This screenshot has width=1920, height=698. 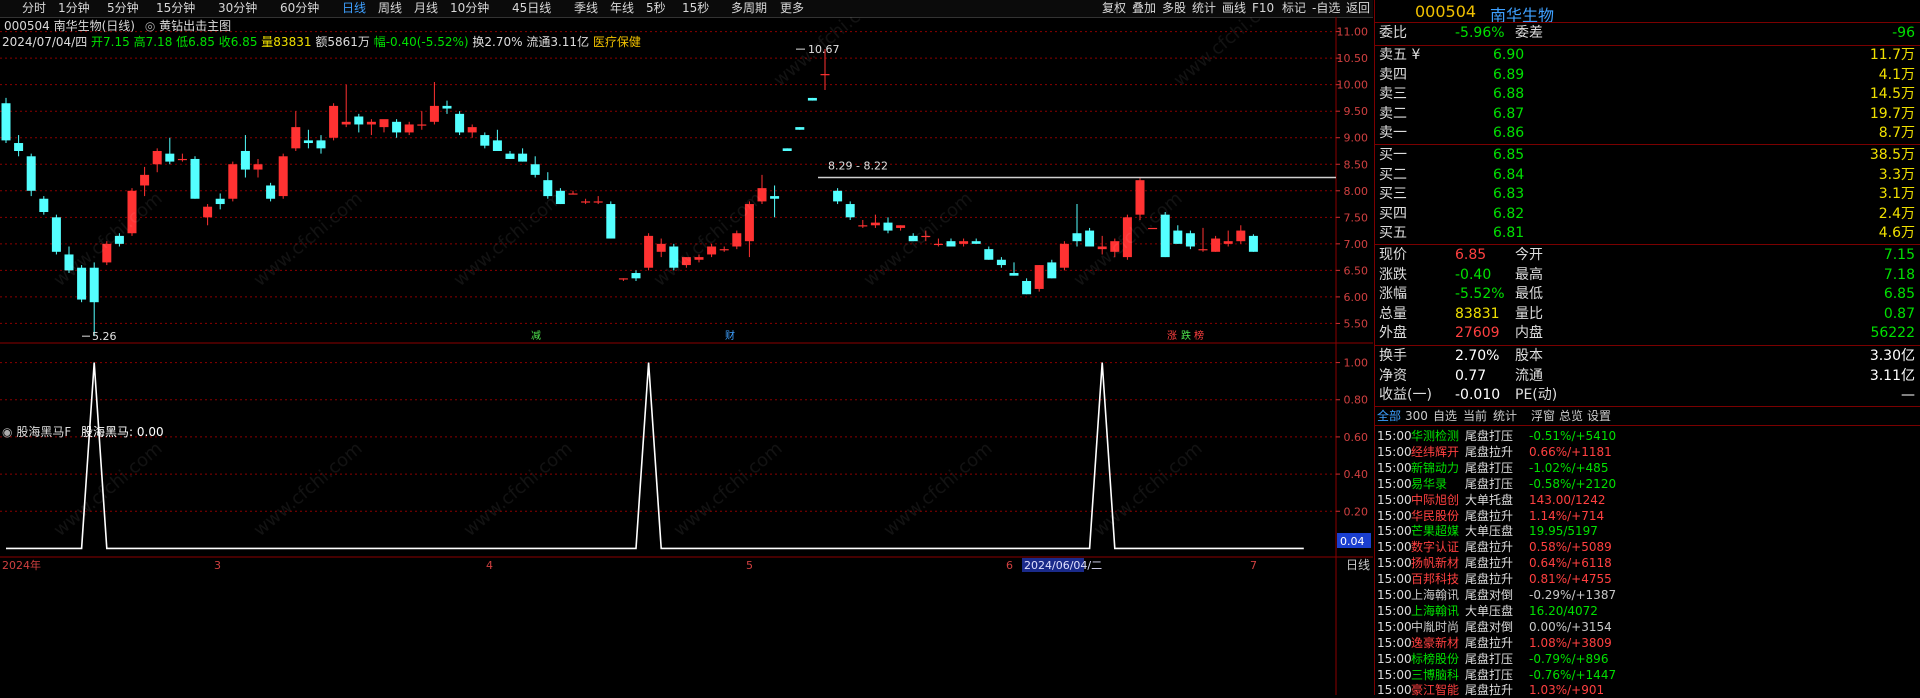 I want to click on bid-level-row: 买三 6.83 3.1万, so click(x=1647, y=194).